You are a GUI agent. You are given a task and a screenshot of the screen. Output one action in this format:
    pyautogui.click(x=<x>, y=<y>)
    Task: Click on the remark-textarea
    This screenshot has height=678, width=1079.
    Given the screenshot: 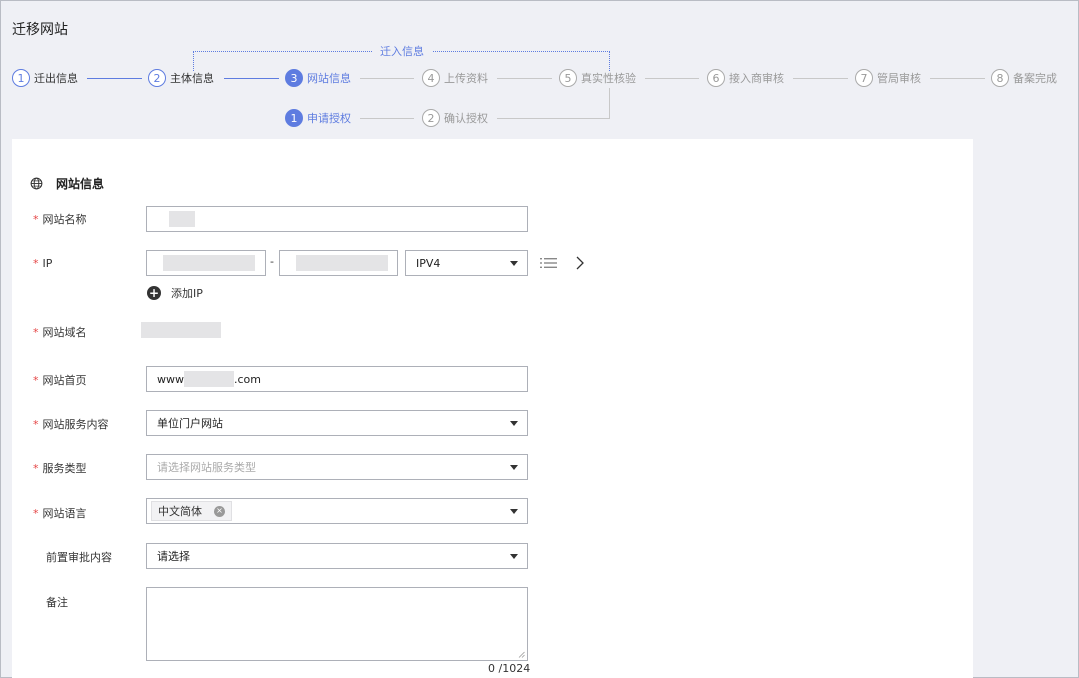 What is the action you would take?
    pyautogui.click(x=337, y=624)
    